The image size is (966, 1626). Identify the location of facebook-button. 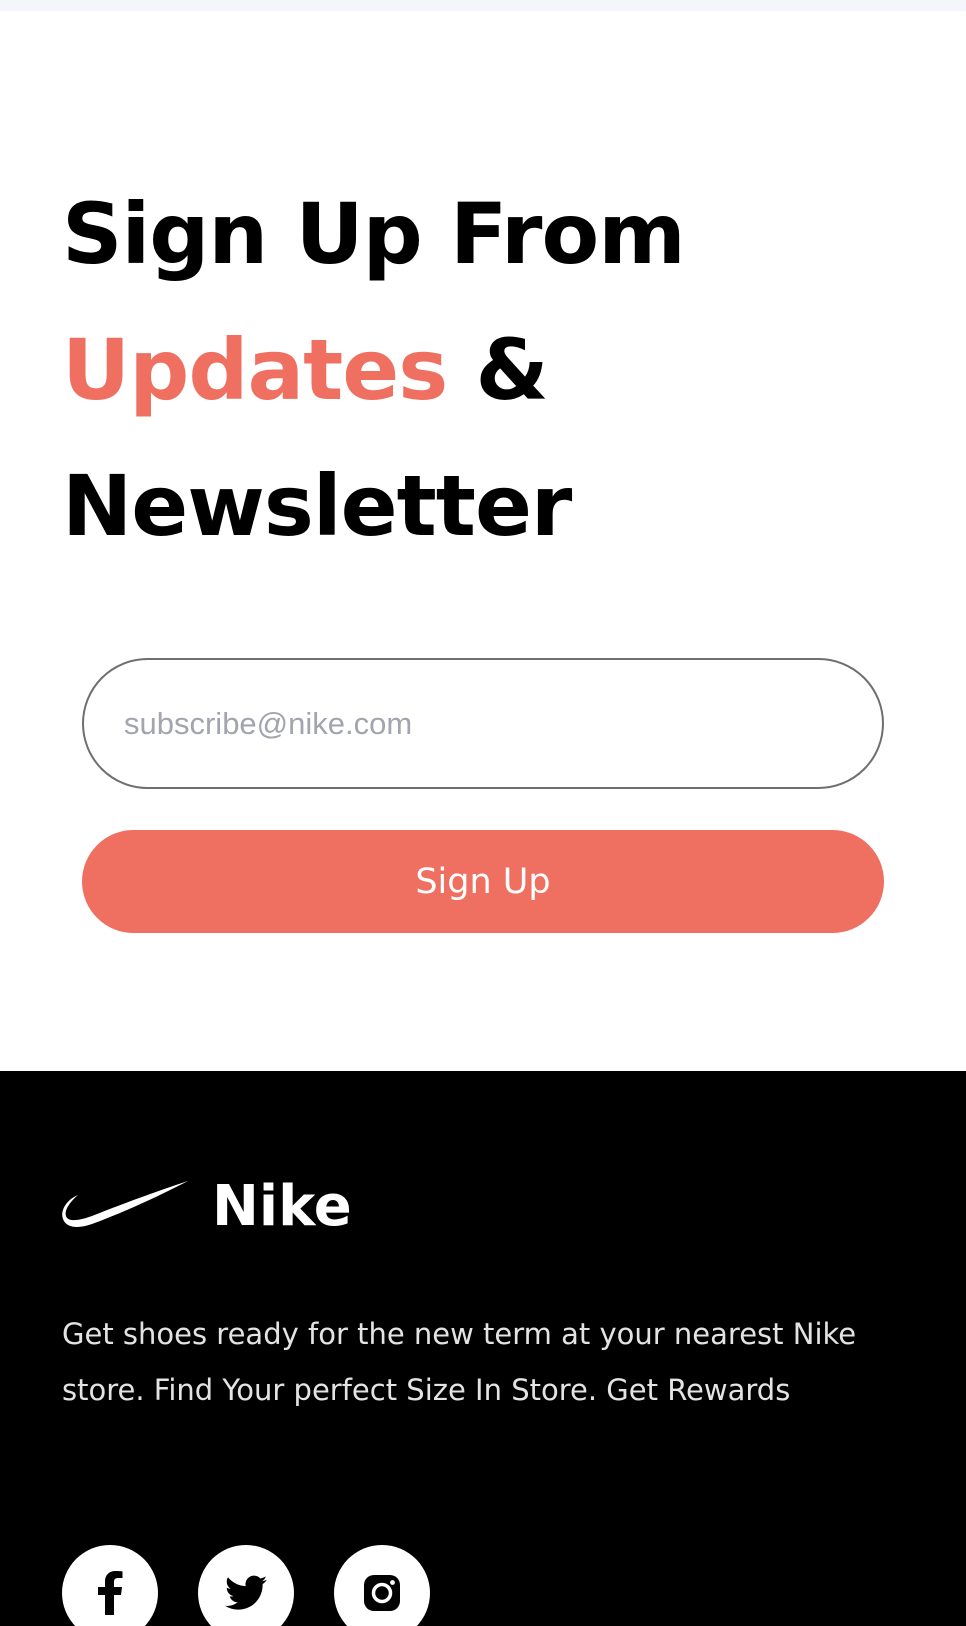
(110, 1585).